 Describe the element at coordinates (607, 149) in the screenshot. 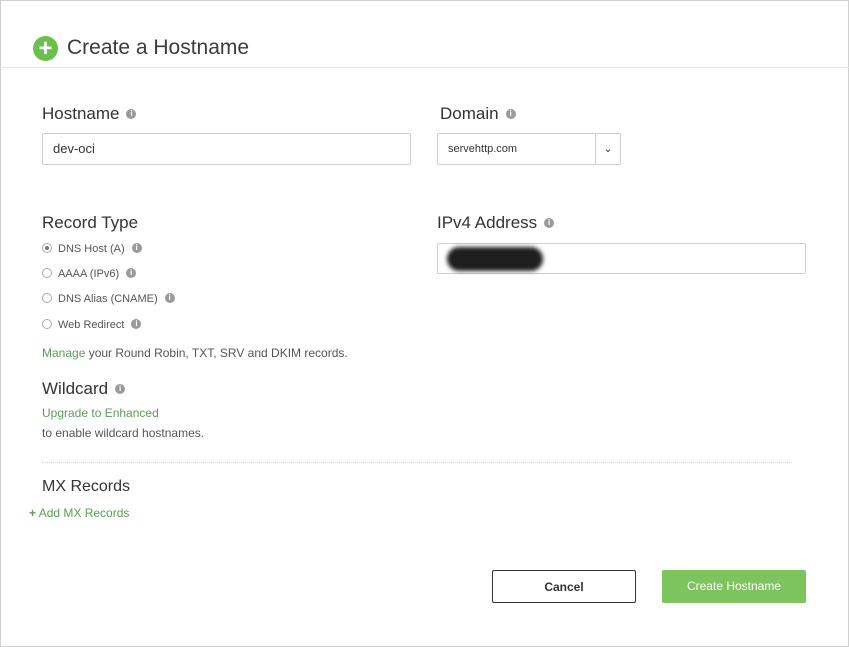

I see `chevron-down-icon: ⌄` at that location.